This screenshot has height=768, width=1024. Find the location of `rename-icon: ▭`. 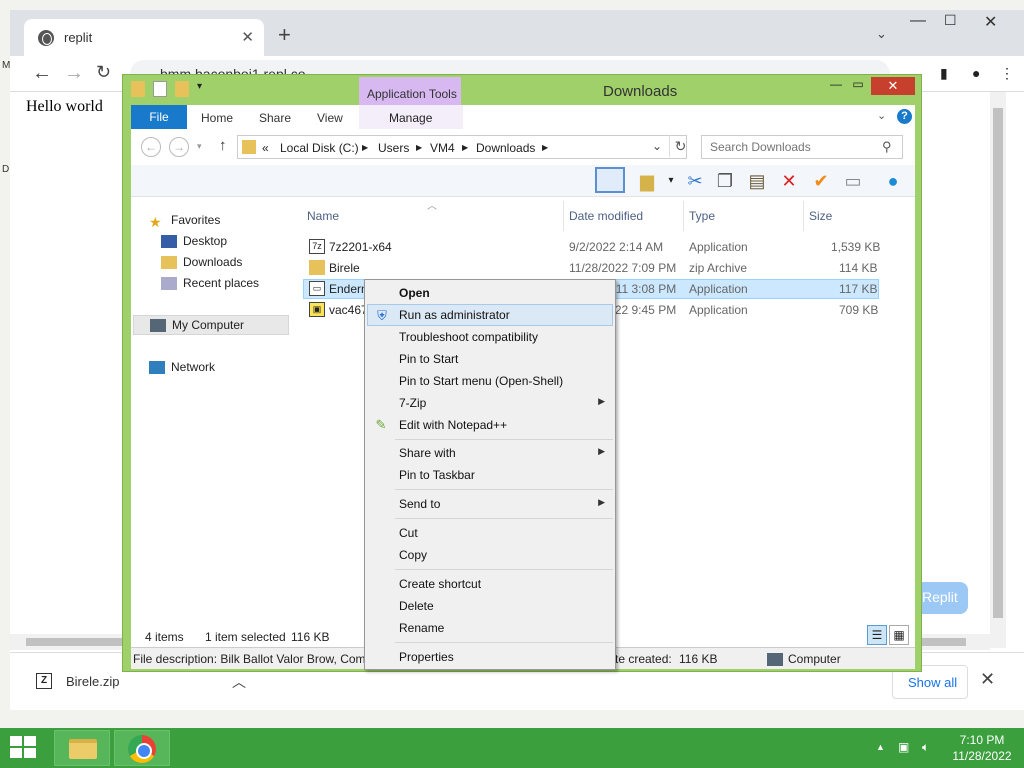

rename-icon: ▭ is located at coordinates (853, 181).